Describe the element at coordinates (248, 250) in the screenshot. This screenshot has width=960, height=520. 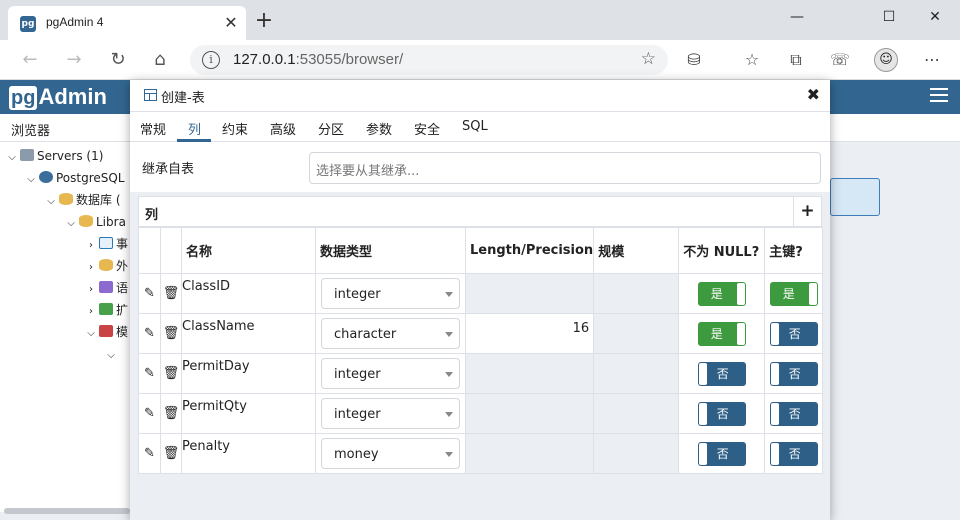
I see `header-name: 名称` at that location.